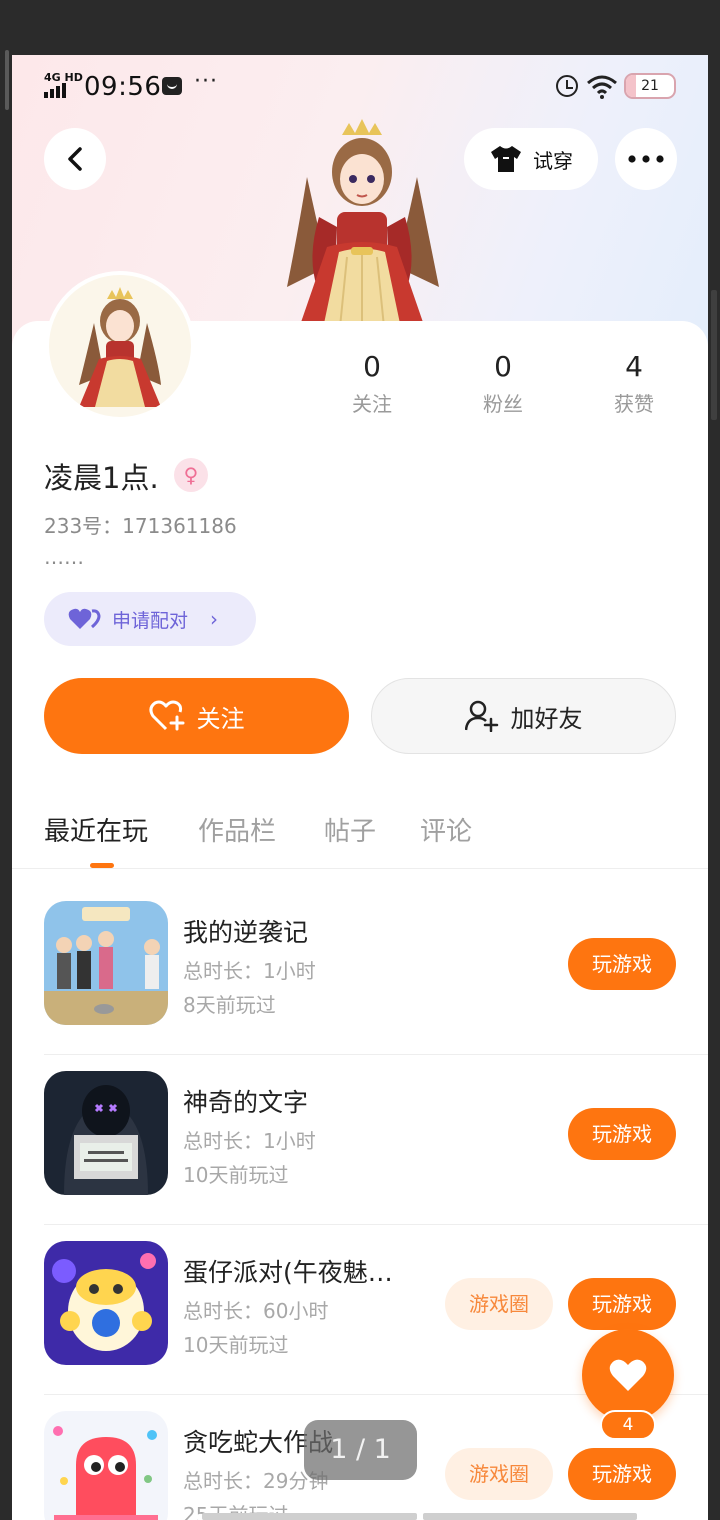  Describe the element at coordinates (360, 86) in the screenshot. I see `status-bar: 4G HD 09:56 ··· 21` at that location.